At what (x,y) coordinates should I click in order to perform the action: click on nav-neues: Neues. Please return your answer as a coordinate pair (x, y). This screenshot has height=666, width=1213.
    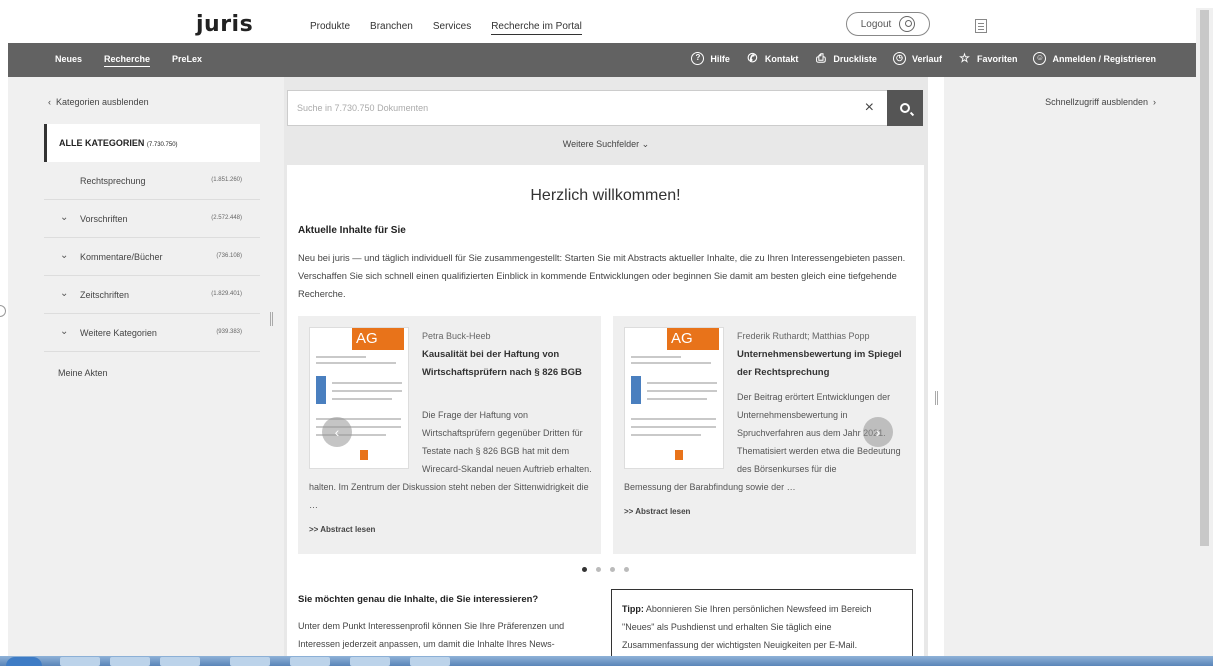
    Looking at the image, I should click on (68, 60).